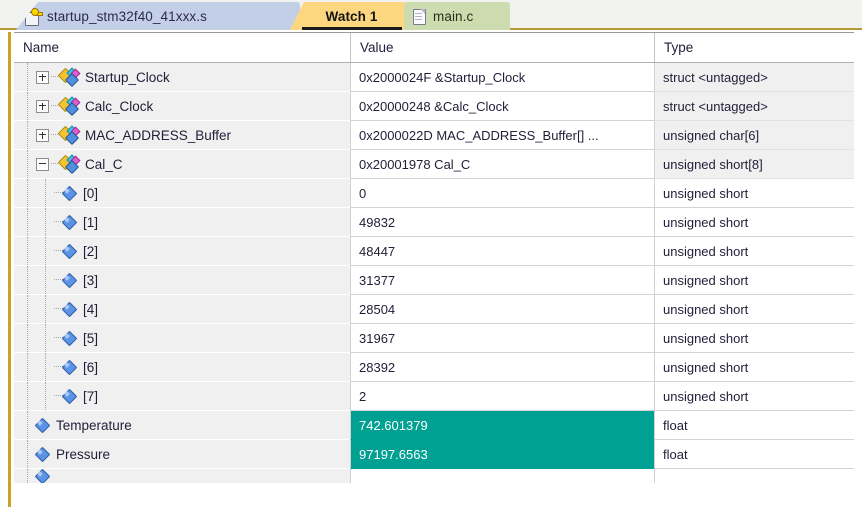 The image size is (862, 507). I want to click on document-icon, so click(419, 16).